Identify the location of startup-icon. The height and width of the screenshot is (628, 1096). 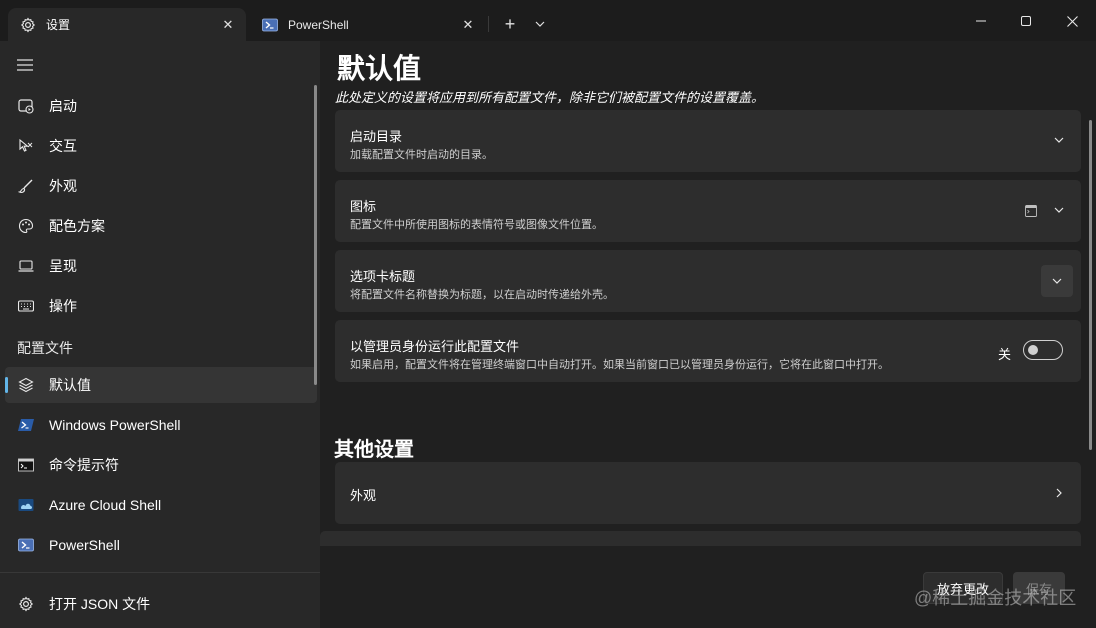
(26, 106).